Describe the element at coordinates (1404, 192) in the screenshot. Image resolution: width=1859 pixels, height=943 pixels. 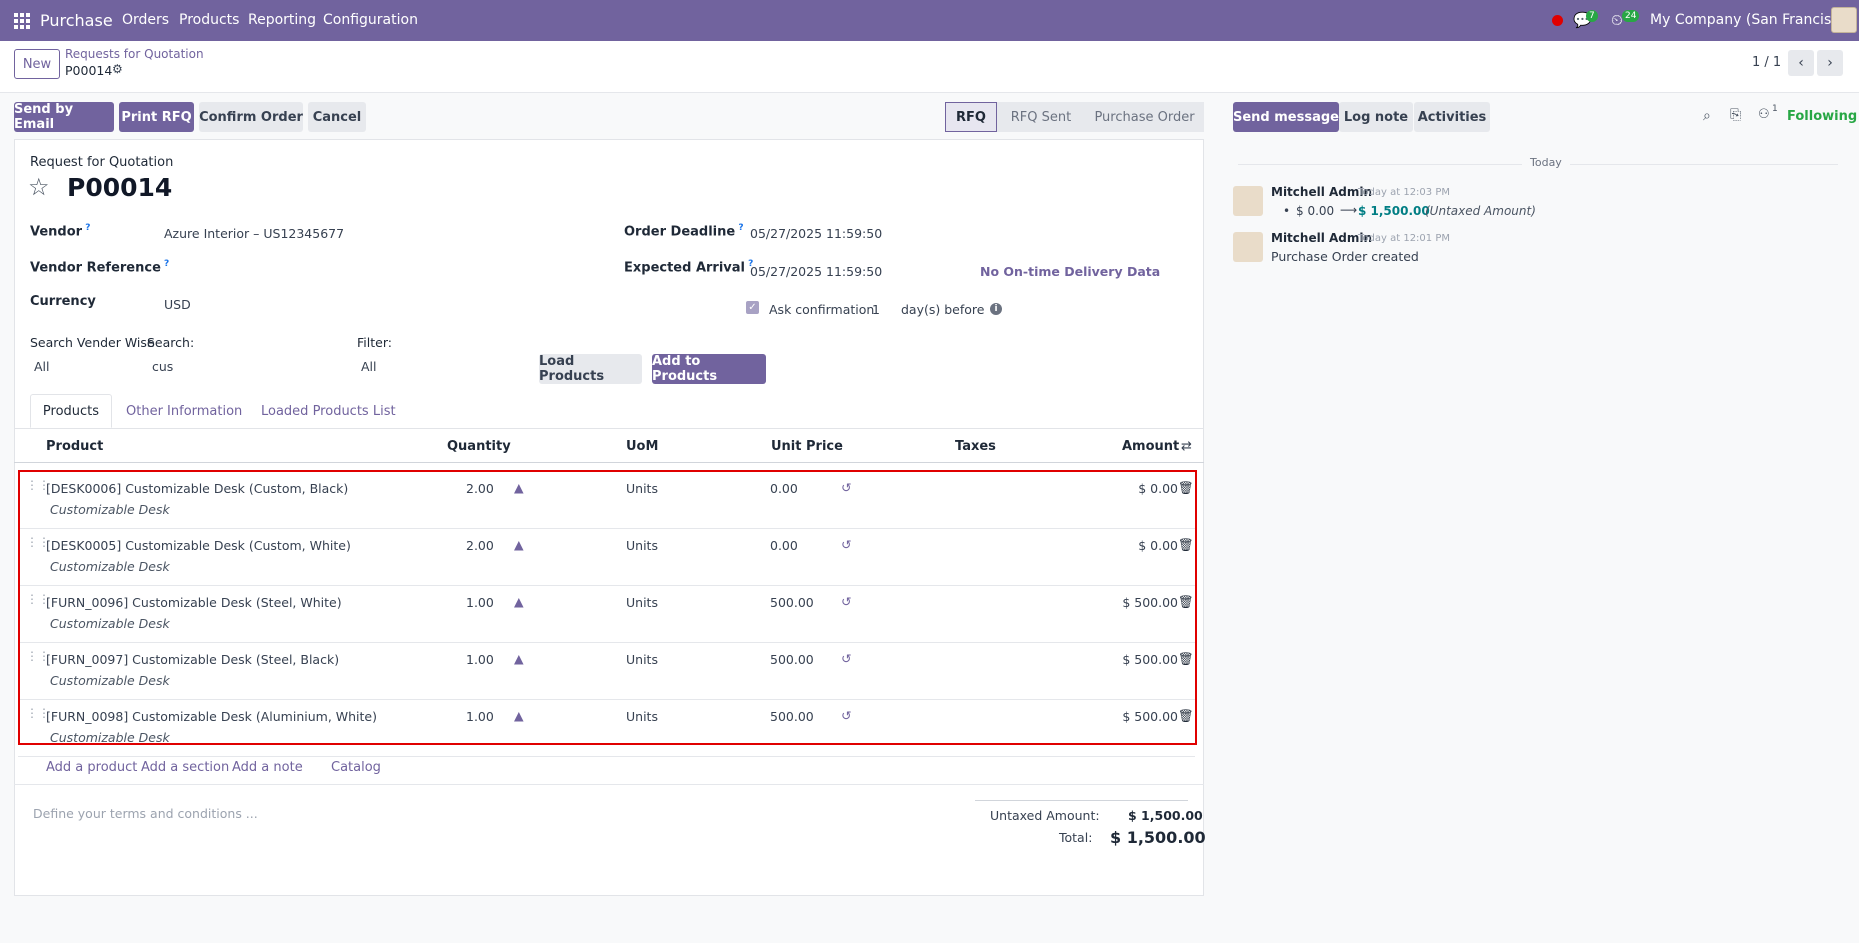
I see `message-time: Today at 12:03 PM` at that location.